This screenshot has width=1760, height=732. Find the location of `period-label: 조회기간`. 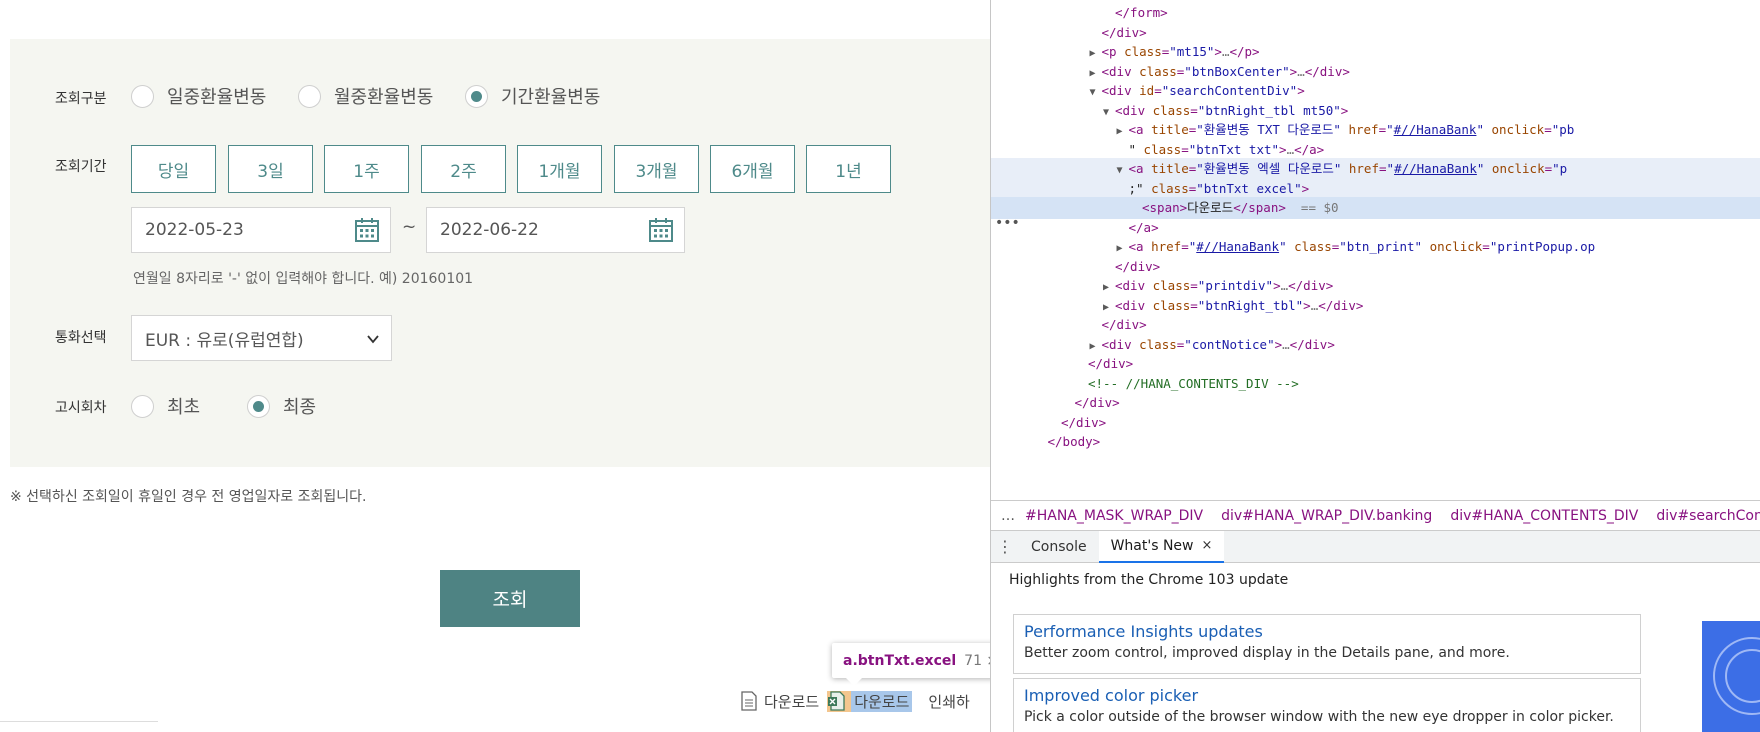

period-label: 조회기간 is located at coordinates (81, 167).